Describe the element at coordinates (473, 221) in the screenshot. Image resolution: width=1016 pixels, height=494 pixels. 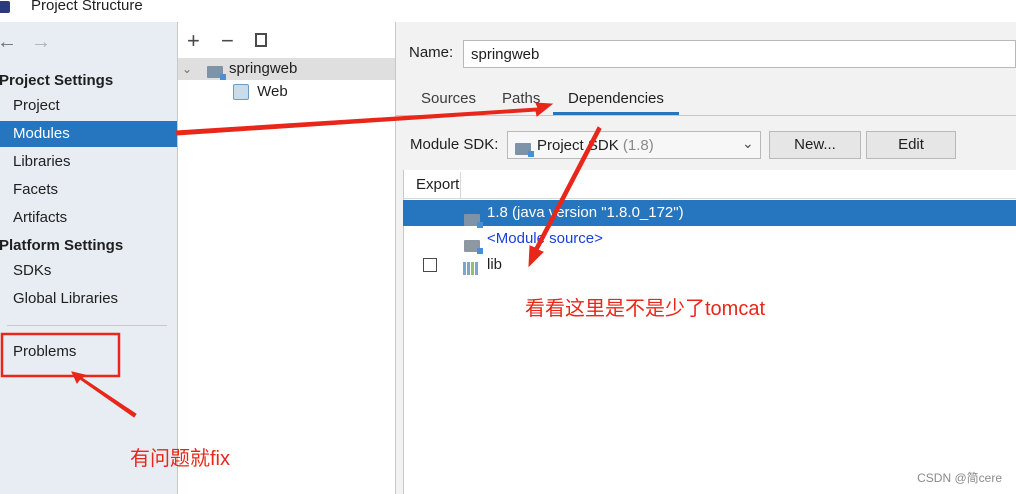
I see `jdk-folder-icon` at that location.